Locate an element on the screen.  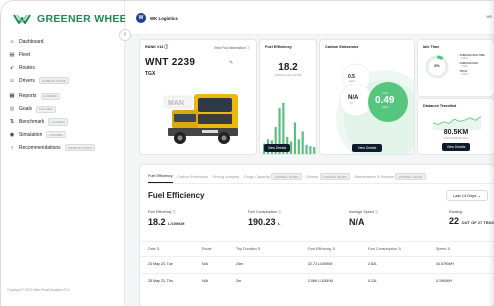
table-cell: 2m is located at coordinates (238, 281).